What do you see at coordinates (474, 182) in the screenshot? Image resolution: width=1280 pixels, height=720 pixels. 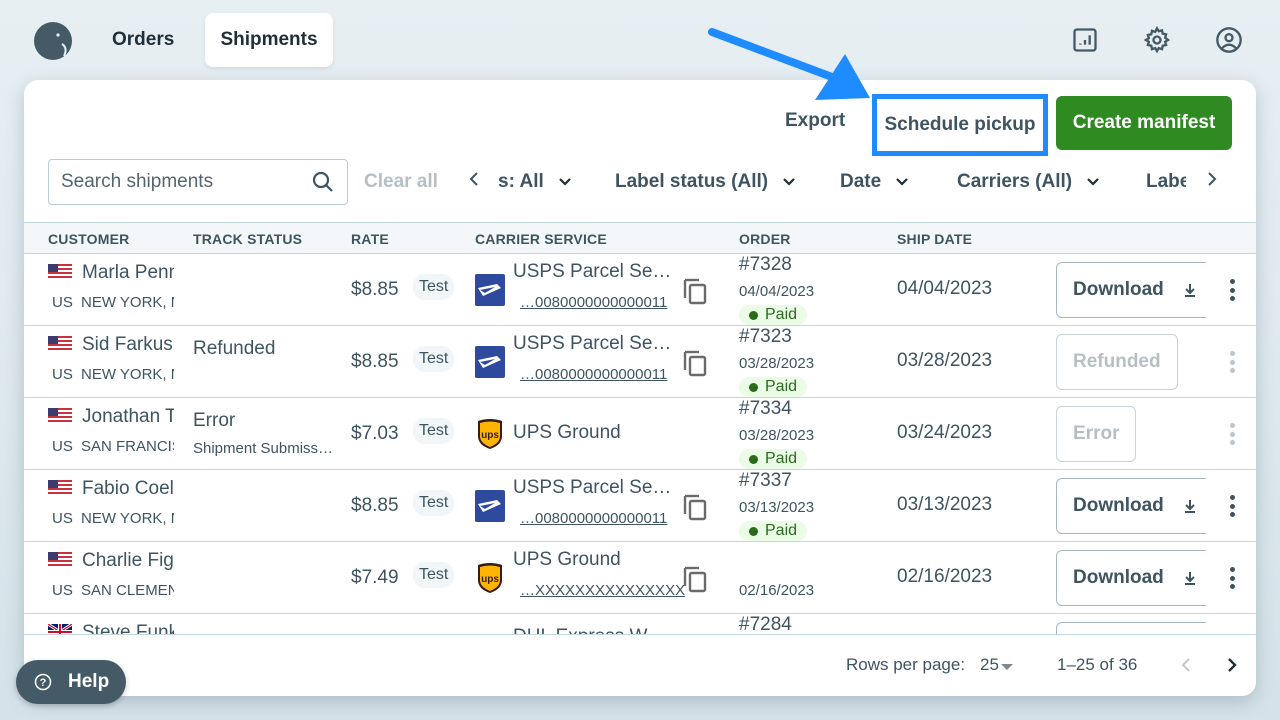 I see `filters-scroll-left-icon` at bounding box center [474, 182].